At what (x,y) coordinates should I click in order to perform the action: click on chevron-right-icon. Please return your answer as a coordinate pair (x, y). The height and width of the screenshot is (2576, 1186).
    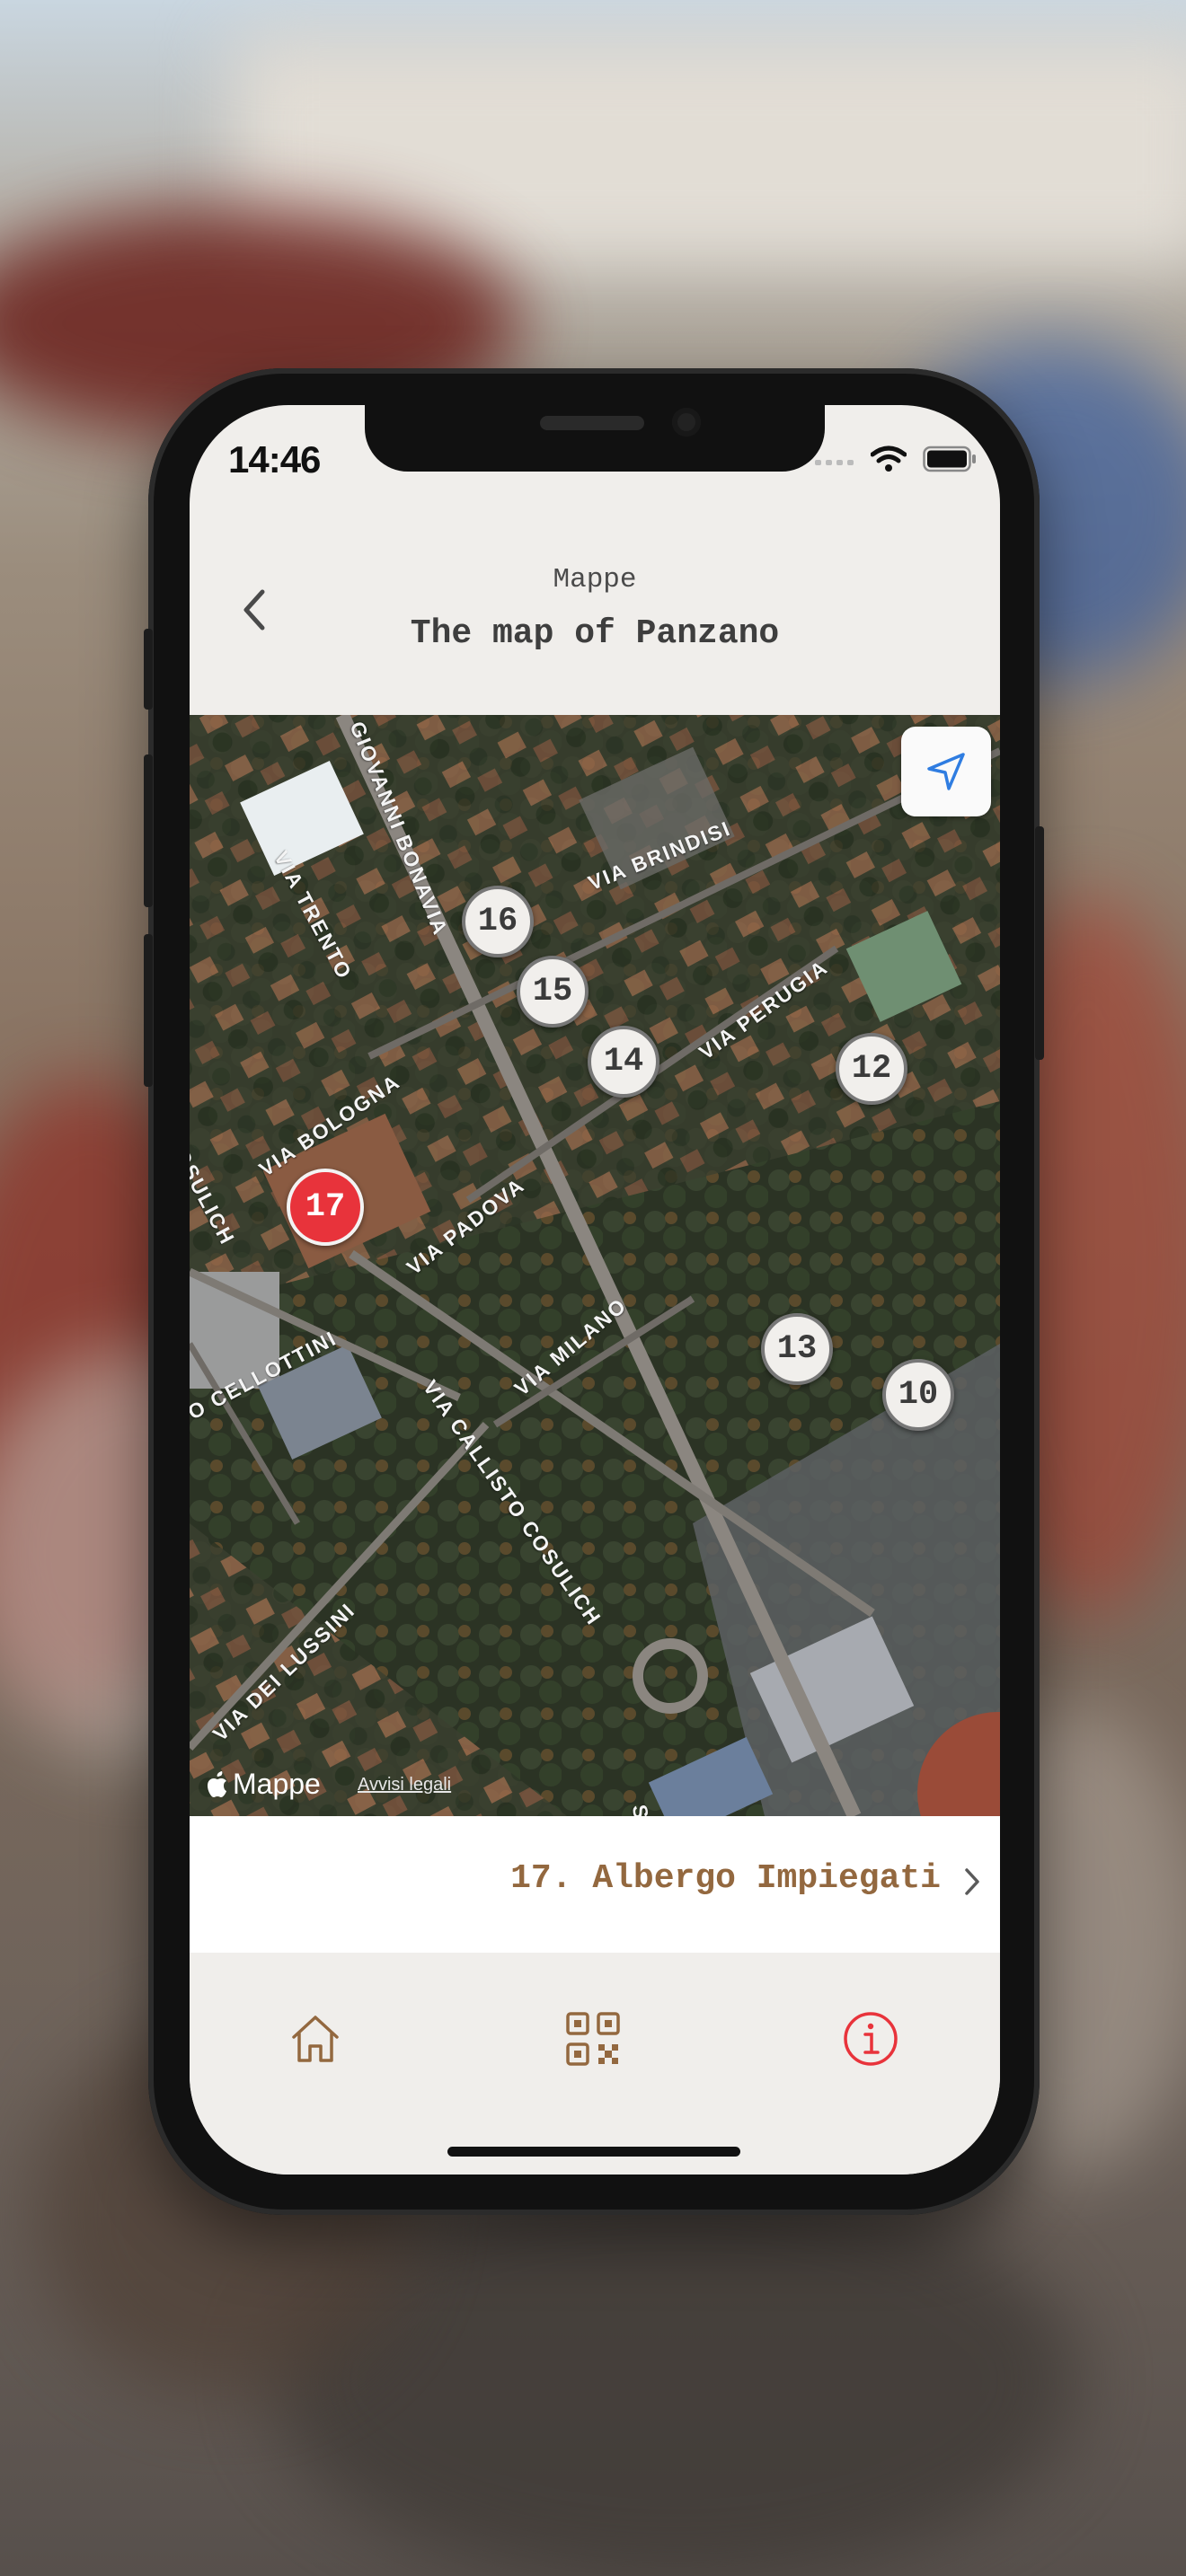
    Looking at the image, I should click on (972, 1881).